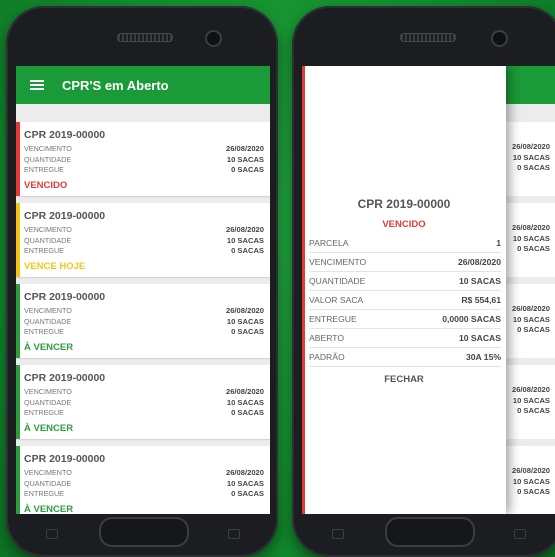  I want to click on dialog-row-value: 30A 15%, so click(483, 357).